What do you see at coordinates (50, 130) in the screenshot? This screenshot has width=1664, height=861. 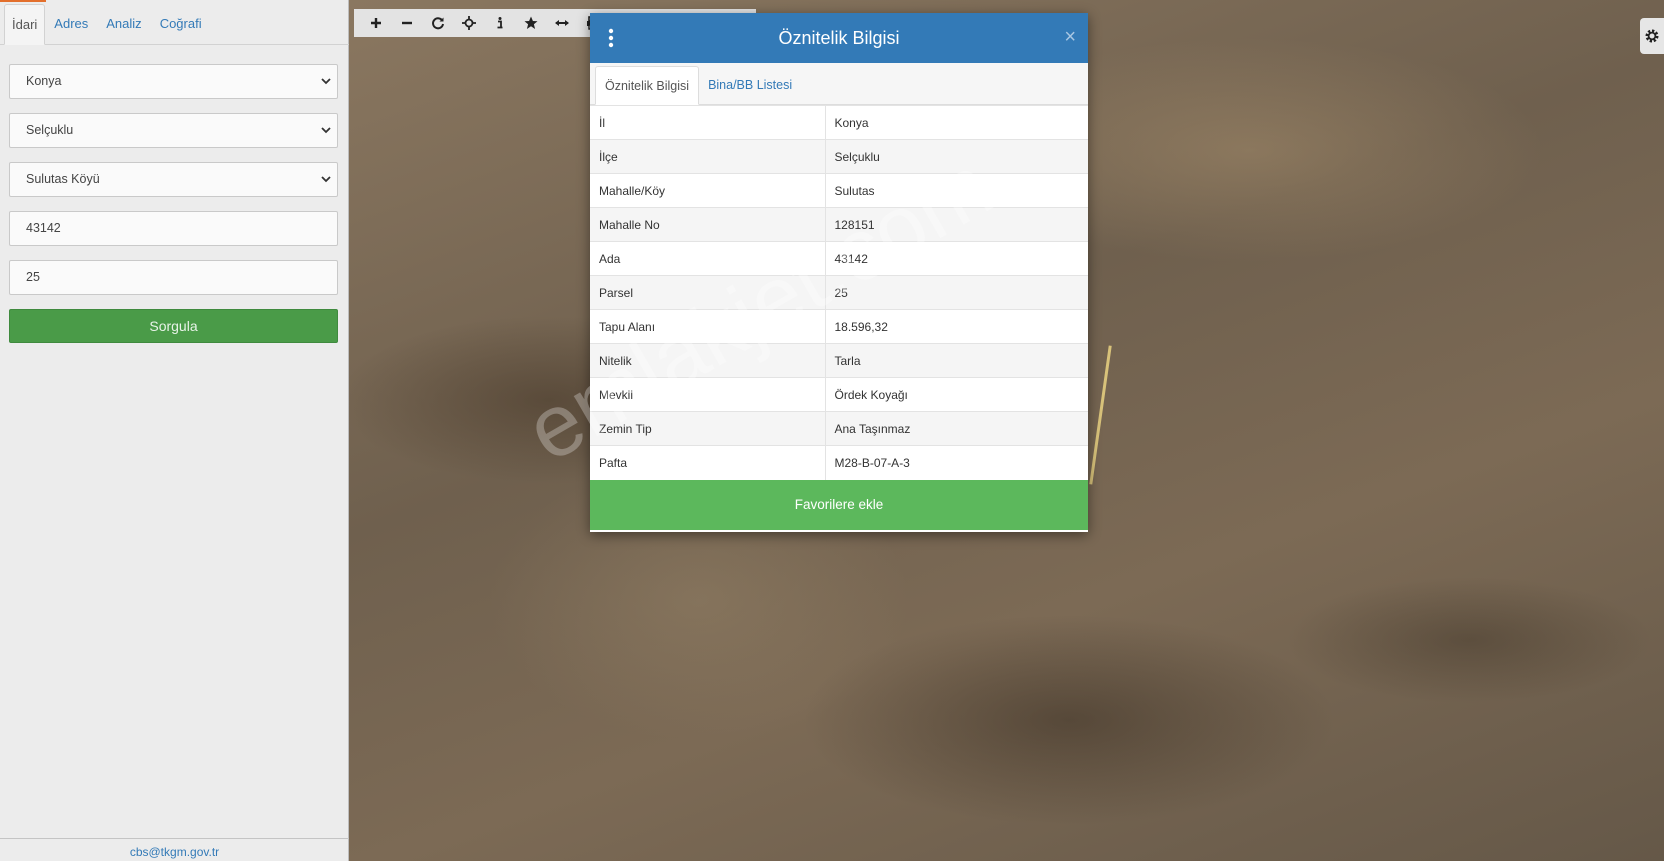 I see `district-select-value: Selçuklu` at bounding box center [50, 130].